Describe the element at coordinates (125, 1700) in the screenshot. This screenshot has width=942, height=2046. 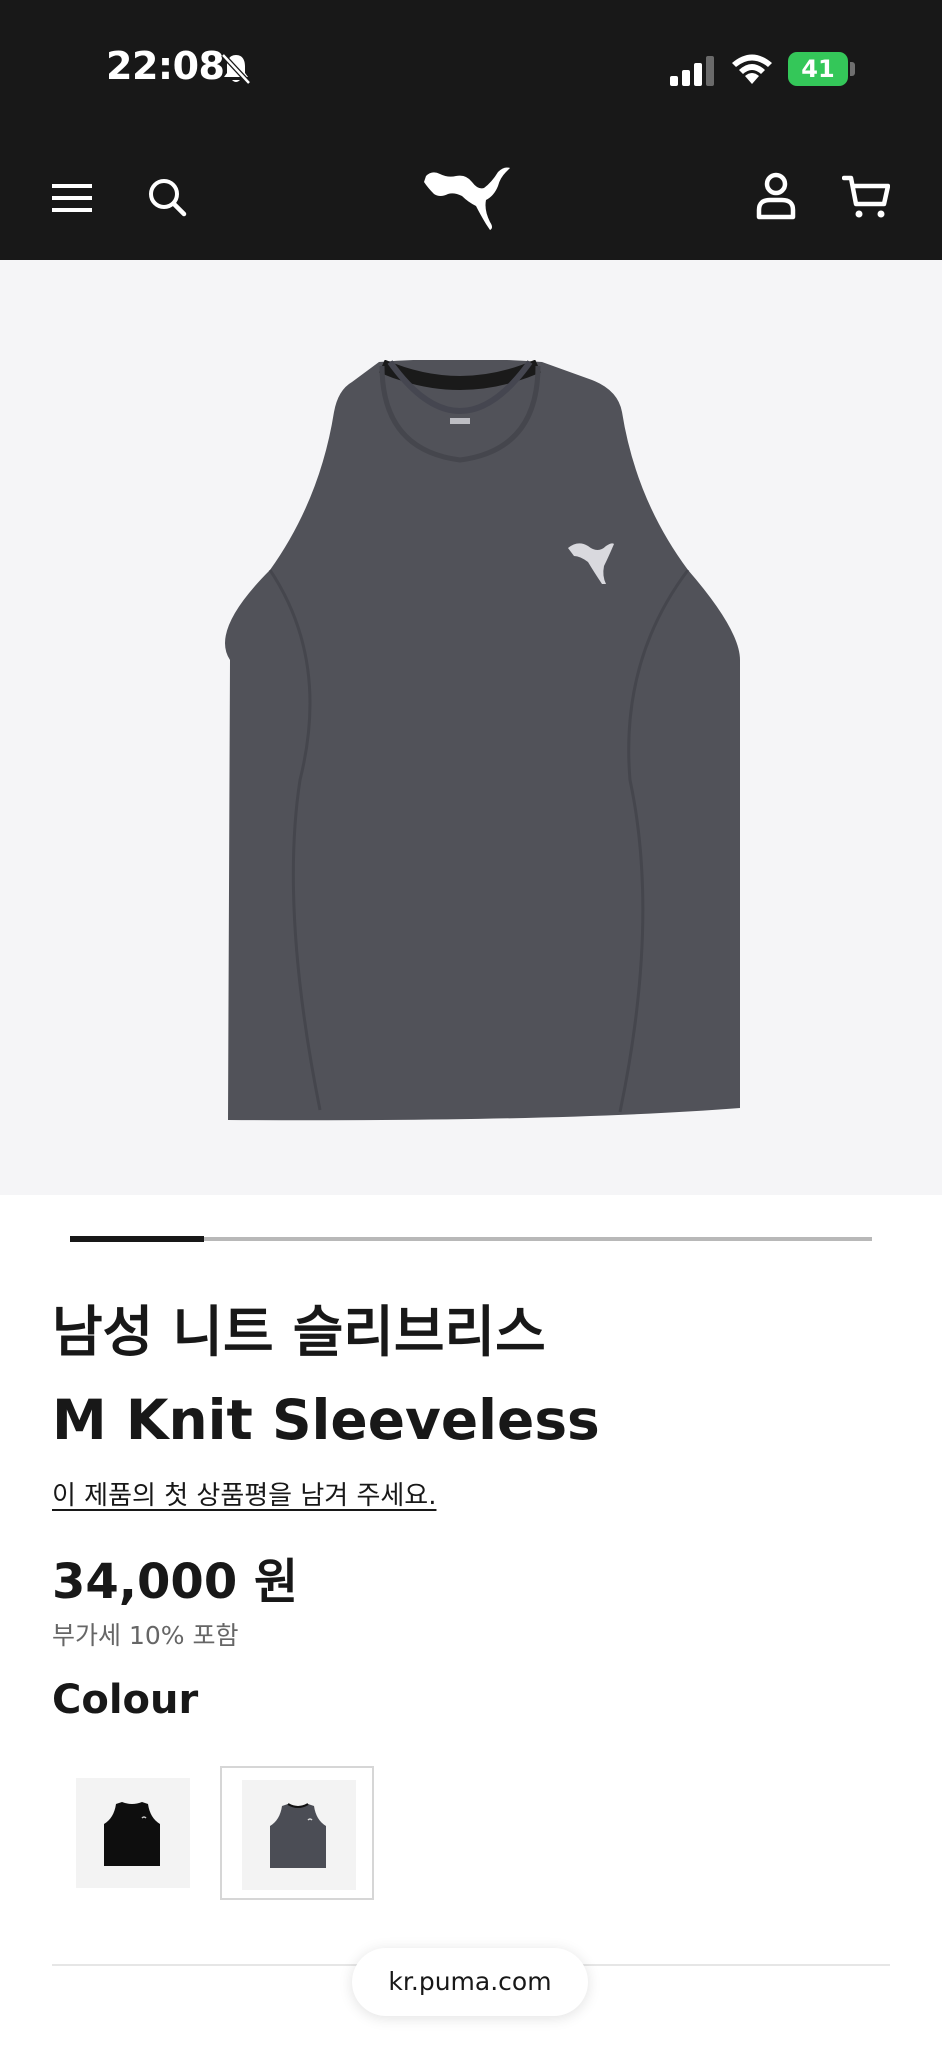
I see `colour-label: Colour` at that location.